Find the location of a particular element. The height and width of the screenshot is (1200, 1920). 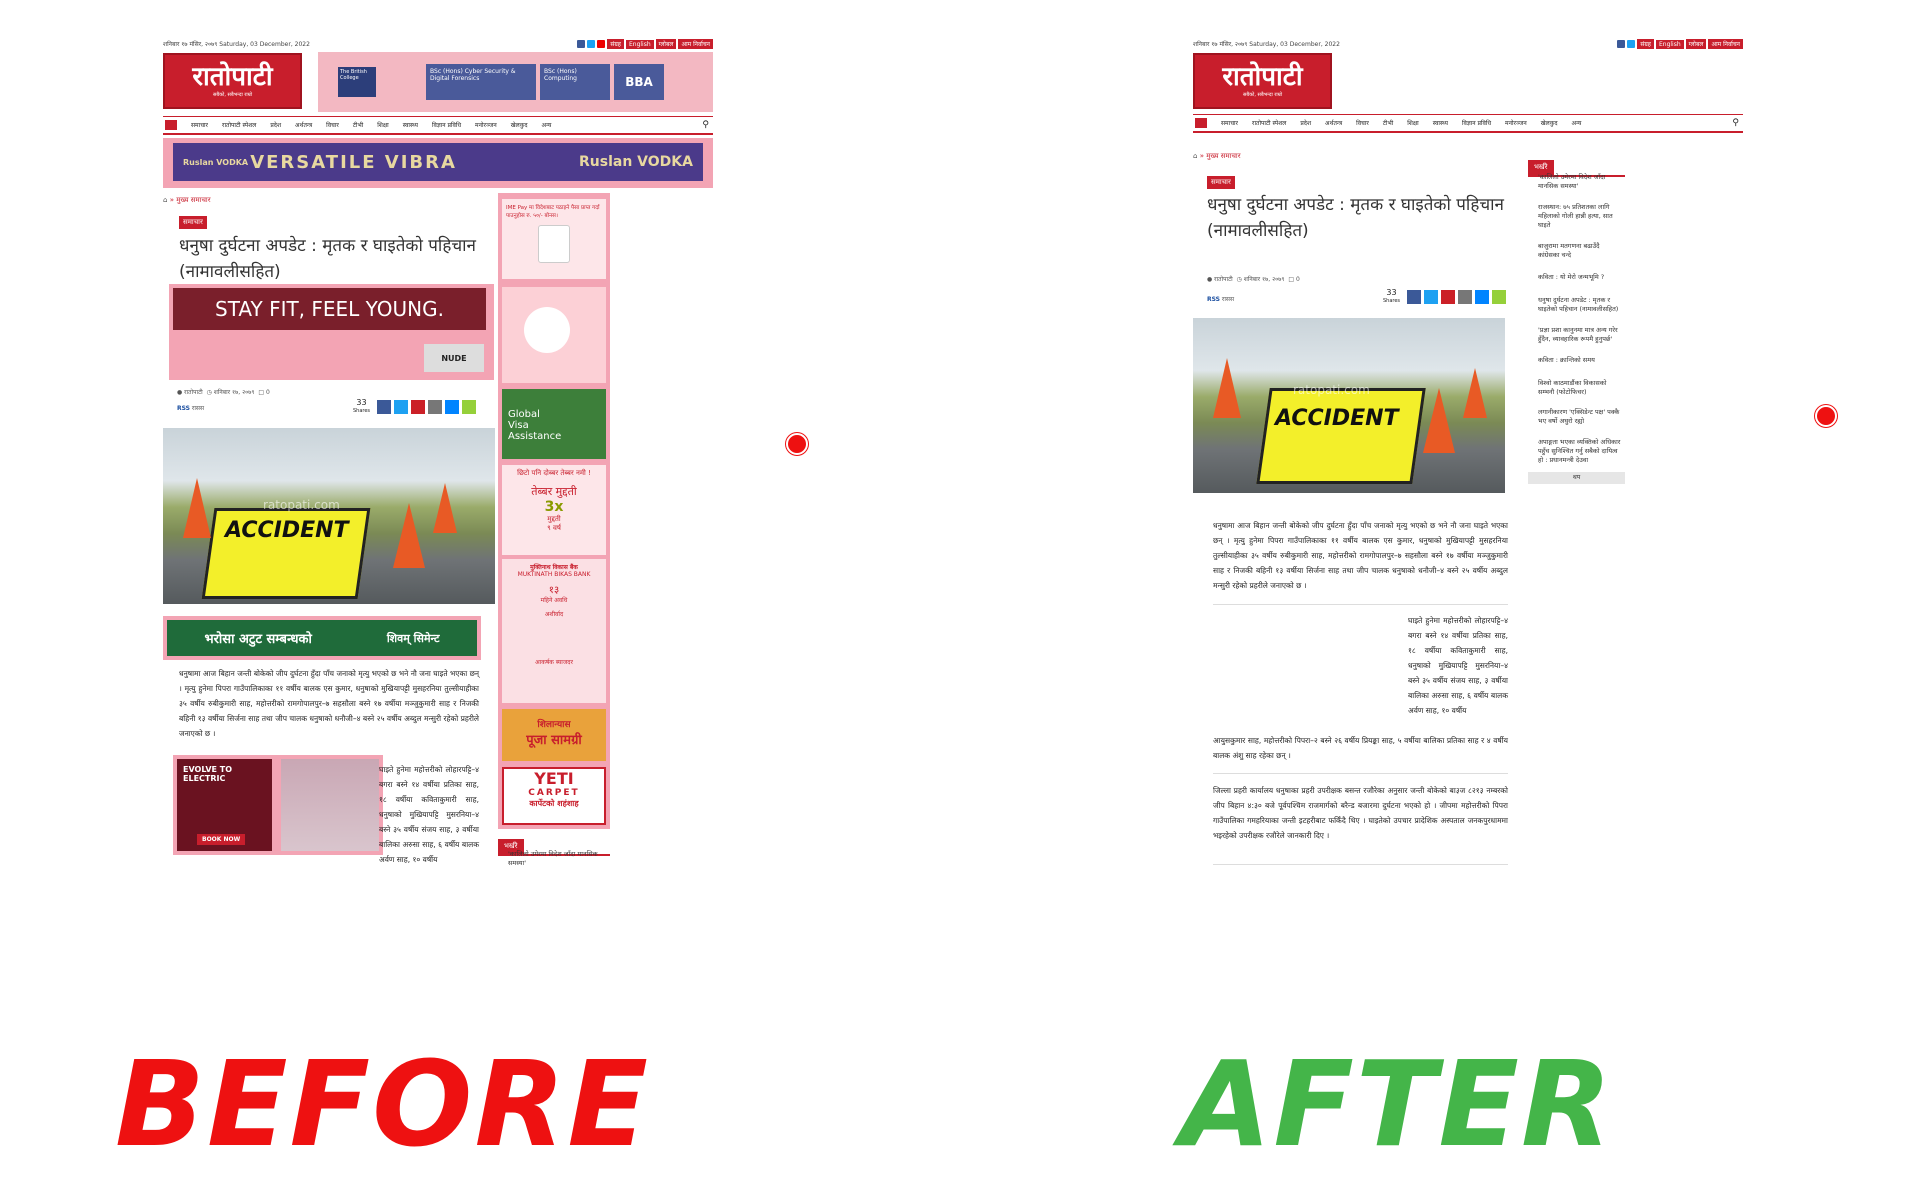

puja-samagri-ad: शिलान्यास पूजा सामग्री is located at coordinates (554, 735).